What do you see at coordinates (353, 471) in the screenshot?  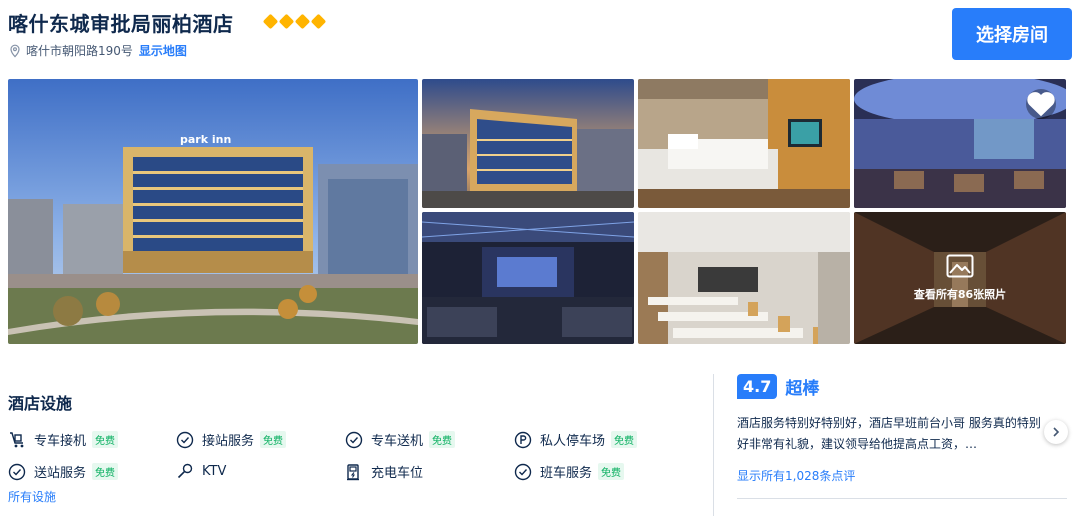 I see `charging-station-icon` at bounding box center [353, 471].